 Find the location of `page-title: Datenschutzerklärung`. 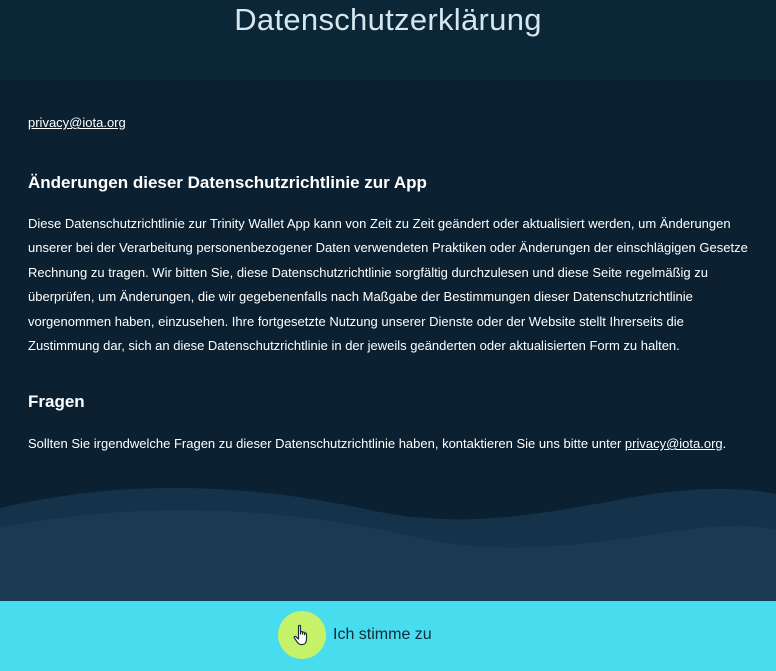

page-title: Datenschutzerklärung is located at coordinates (388, 19).